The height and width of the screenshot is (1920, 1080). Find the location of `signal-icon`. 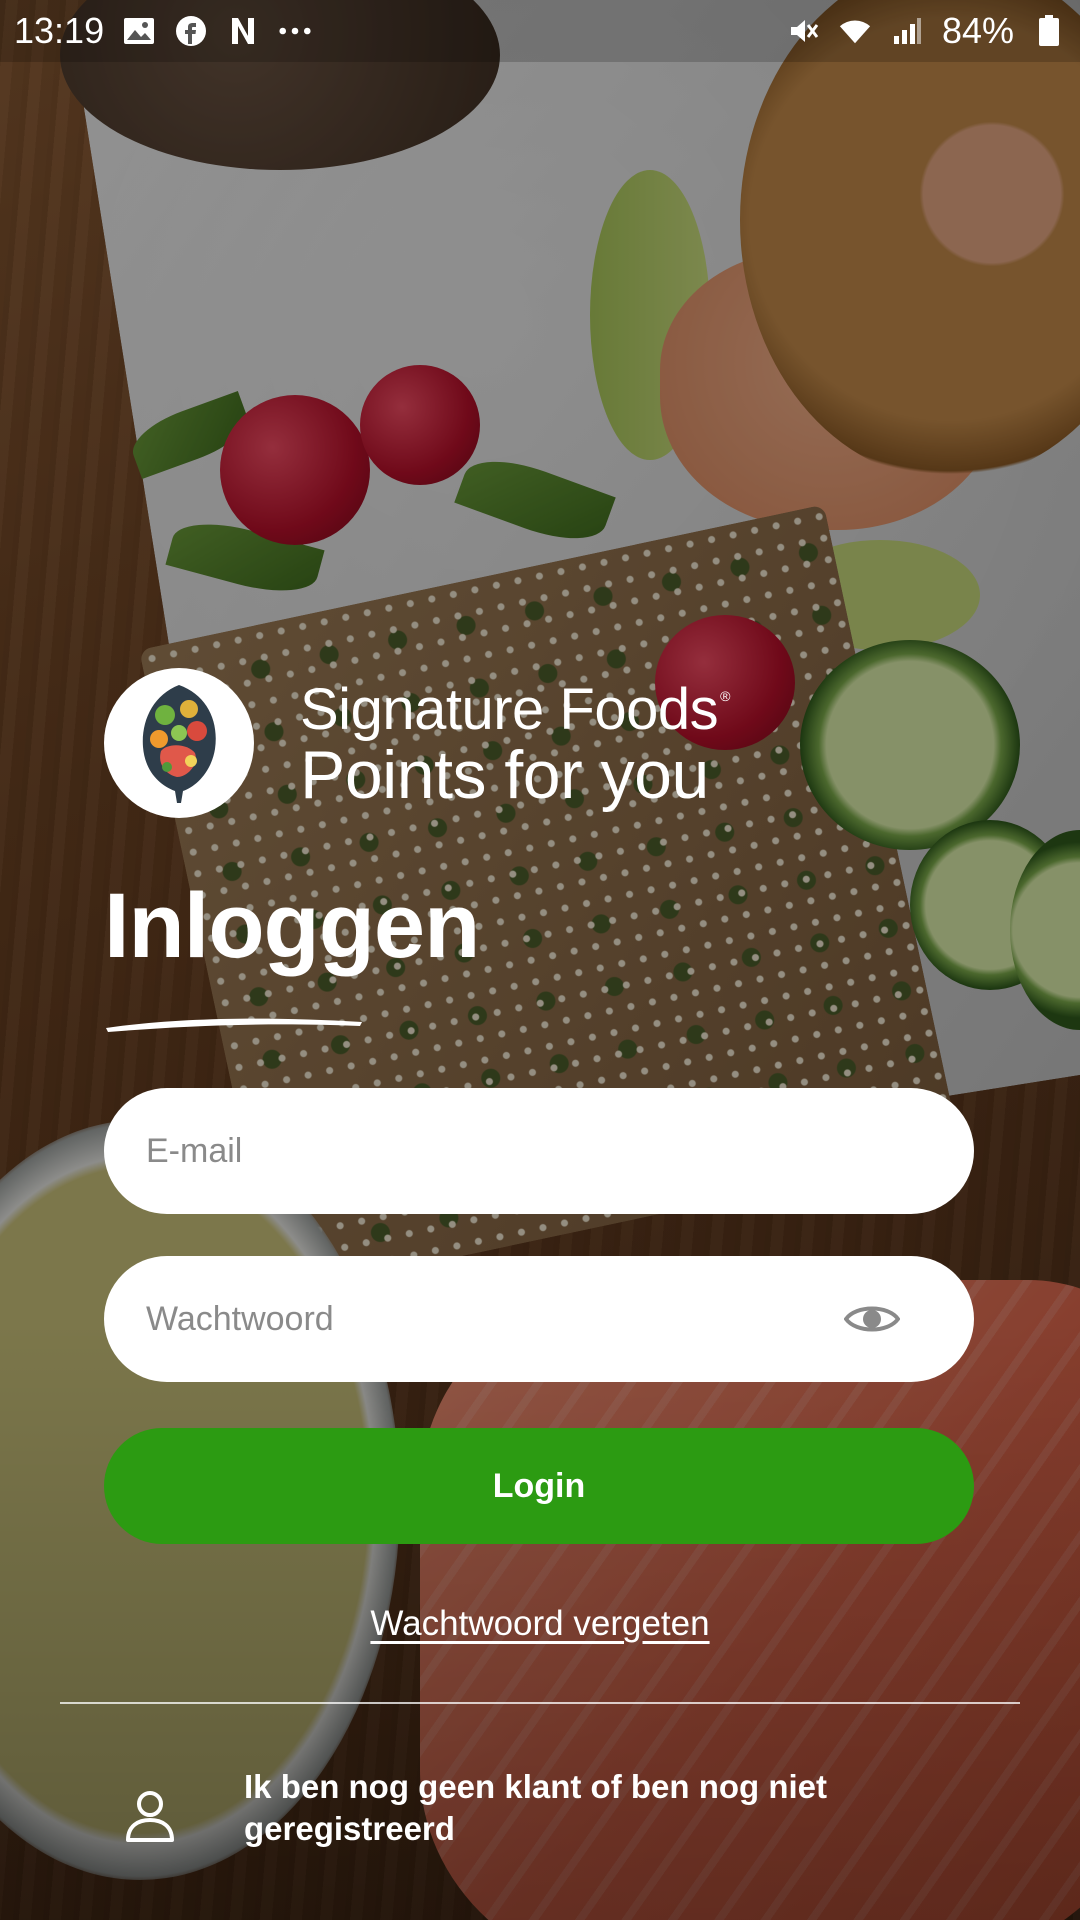

signal-icon is located at coordinates (907, 31).